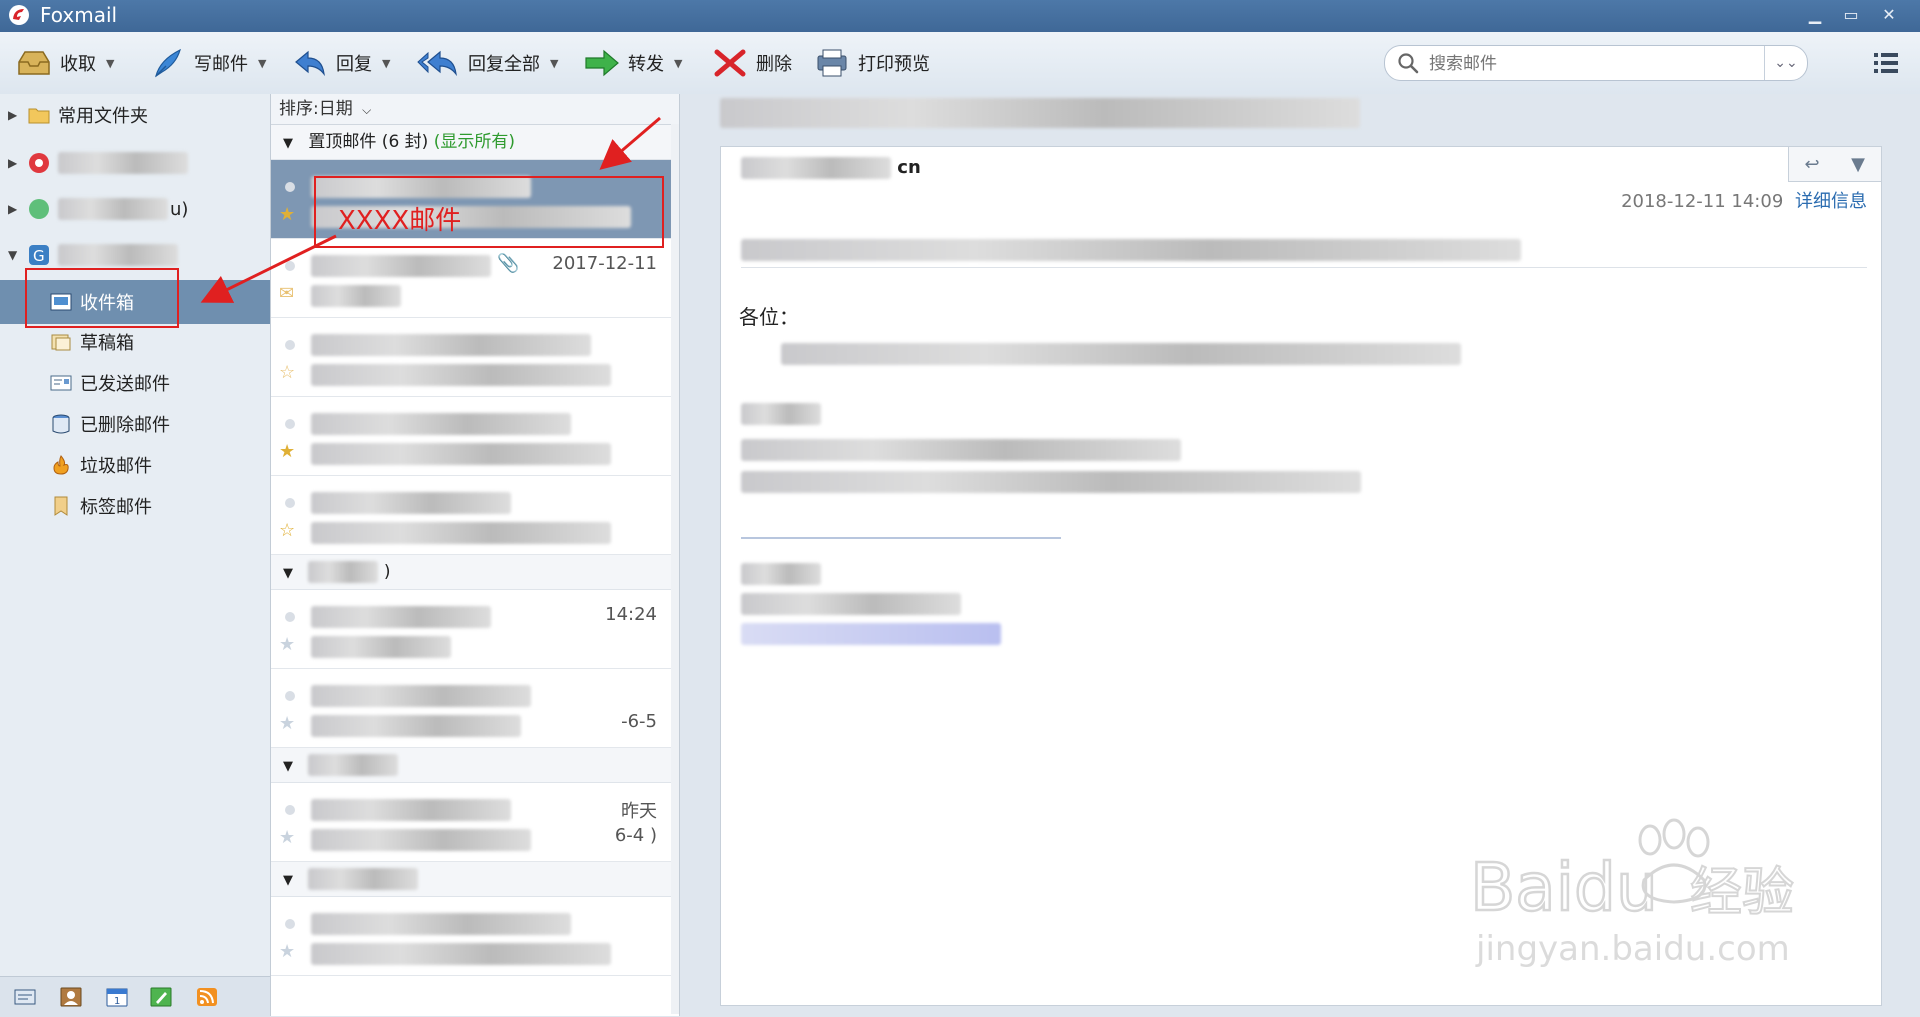  Describe the element at coordinates (102, 298) in the screenshot. I see `annotation-box-inbox` at that location.